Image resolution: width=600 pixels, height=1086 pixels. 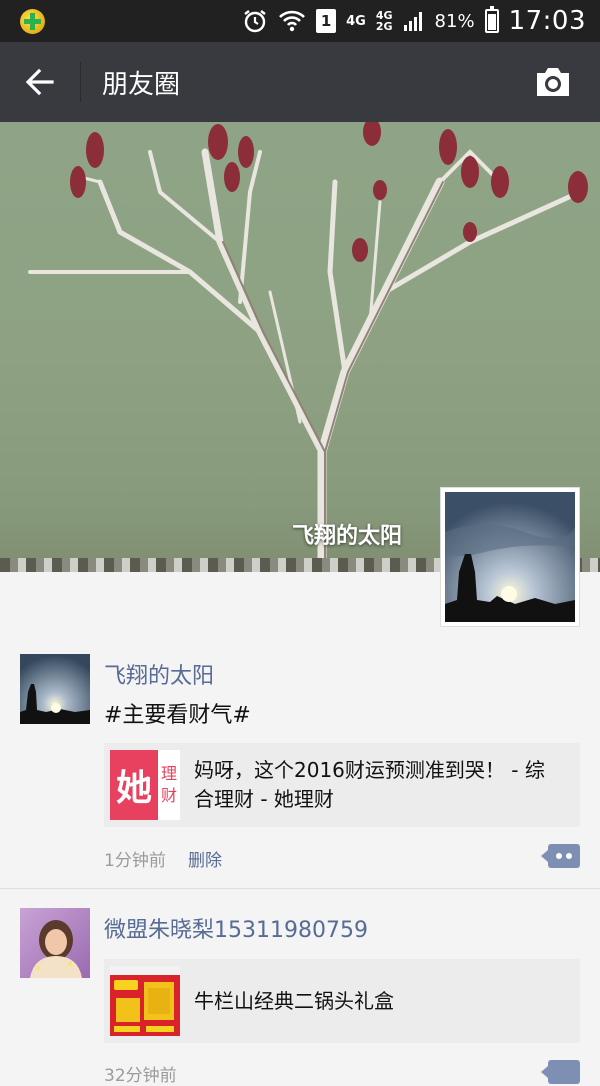 I want to click on network-type-b: 4G 2G, so click(x=384, y=21).